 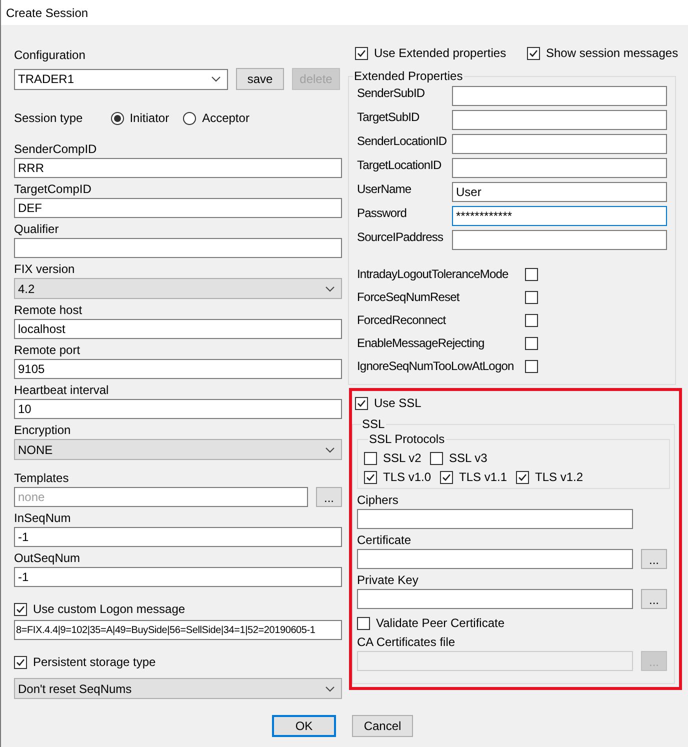 I want to click on dropdown: TRADER1, so click(x=121, y=79).